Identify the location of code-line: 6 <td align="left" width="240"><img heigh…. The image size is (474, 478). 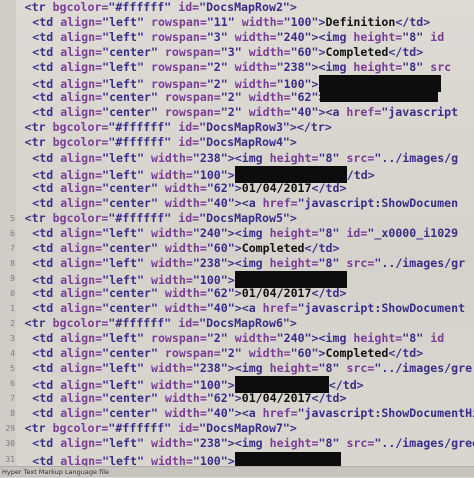
(237, 233).